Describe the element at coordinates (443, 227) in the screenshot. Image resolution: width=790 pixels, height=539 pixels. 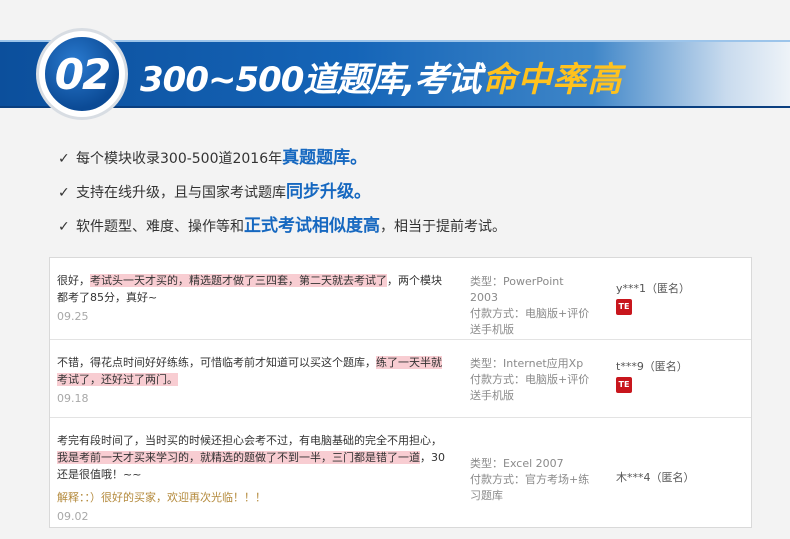
I see `feature-text-after: ，相当于提前考试。` at that location.